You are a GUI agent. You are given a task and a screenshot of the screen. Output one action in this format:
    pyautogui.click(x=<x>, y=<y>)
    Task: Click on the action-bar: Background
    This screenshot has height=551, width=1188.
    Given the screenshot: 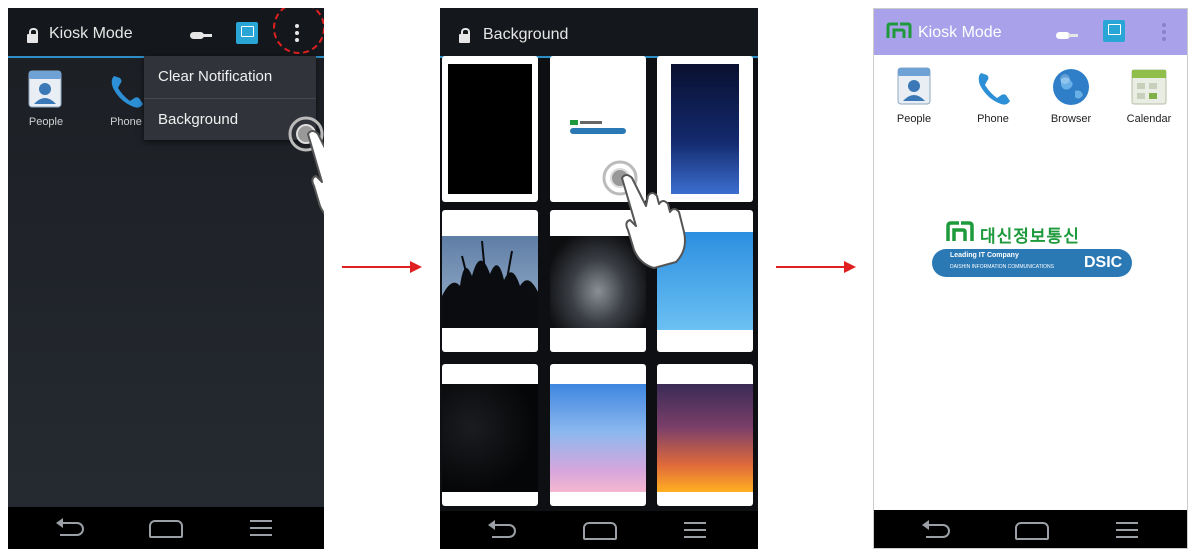 What is the action you would take?
    pyautogui.click(x=599, y=33)
    